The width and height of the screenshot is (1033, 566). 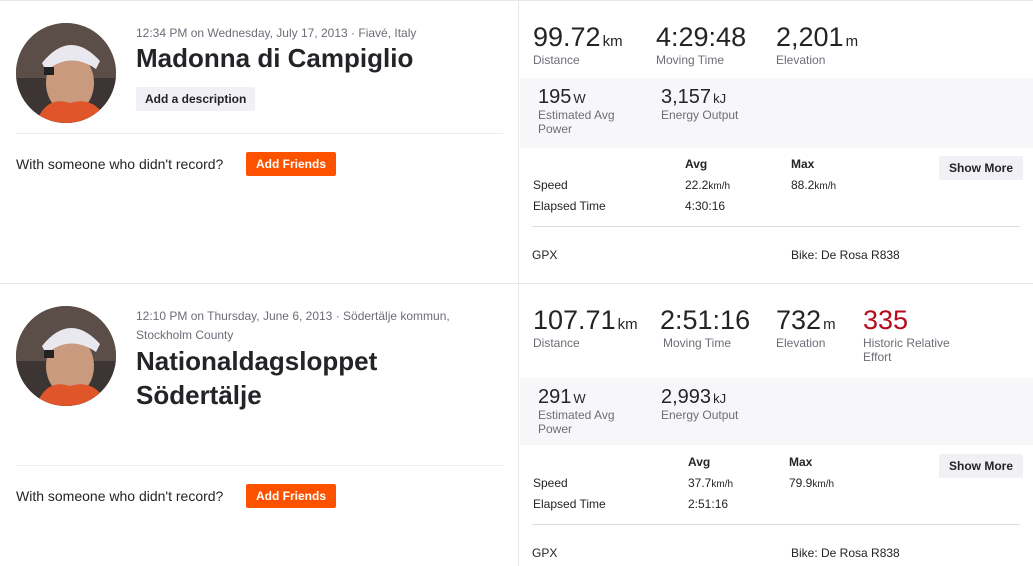 What do you see at coordinates (701, 37) in the screenshot?
I see `stat-value: 4:29:48` at bounding box center [701, 37].